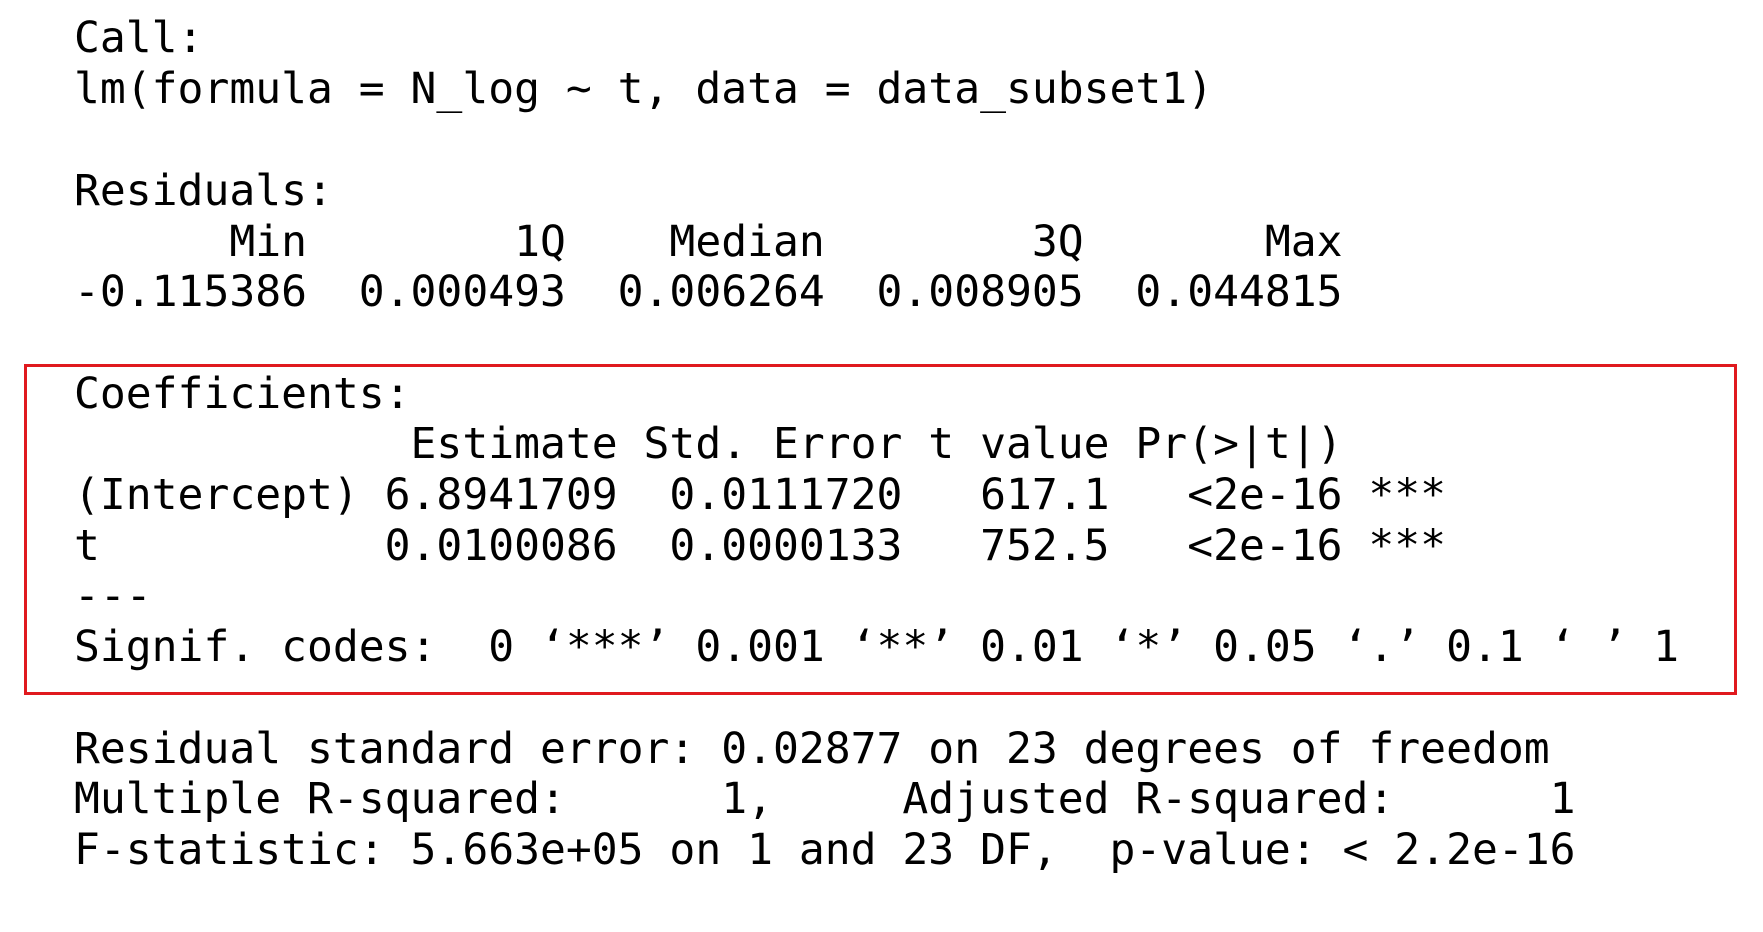 The height and width of the screenshot is (932, 1763). Describe the element at coordinates (242, 394) in the screenshot. I see `coefficients-header: Coefficients:` at that location.